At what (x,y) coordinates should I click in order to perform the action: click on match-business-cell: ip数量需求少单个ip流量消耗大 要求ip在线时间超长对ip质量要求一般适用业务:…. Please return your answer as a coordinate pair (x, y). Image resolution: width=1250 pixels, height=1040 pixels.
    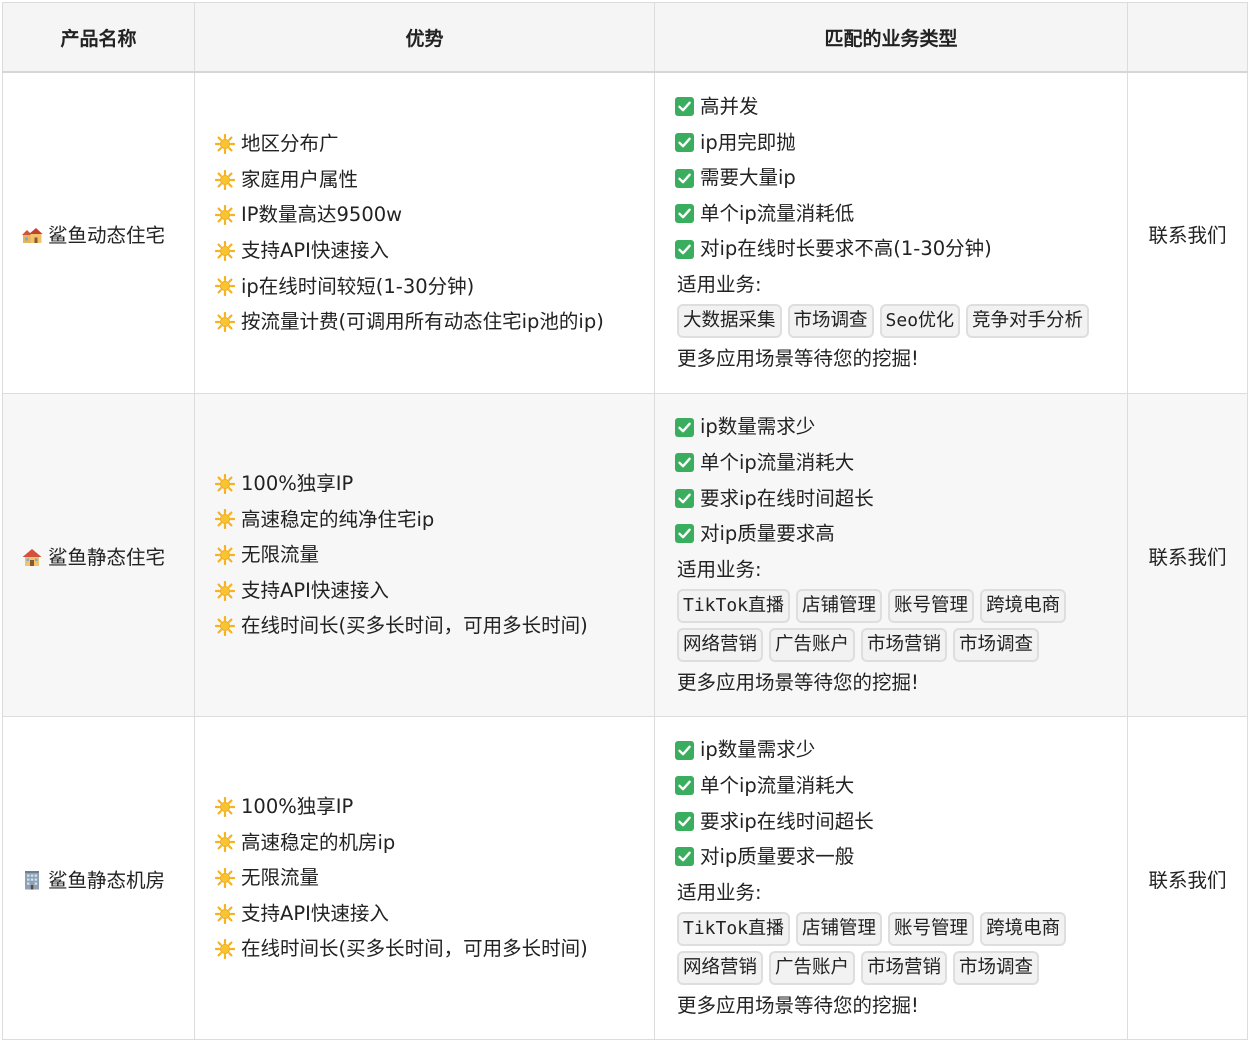
    Looking at the image, I should click on (891, 878).